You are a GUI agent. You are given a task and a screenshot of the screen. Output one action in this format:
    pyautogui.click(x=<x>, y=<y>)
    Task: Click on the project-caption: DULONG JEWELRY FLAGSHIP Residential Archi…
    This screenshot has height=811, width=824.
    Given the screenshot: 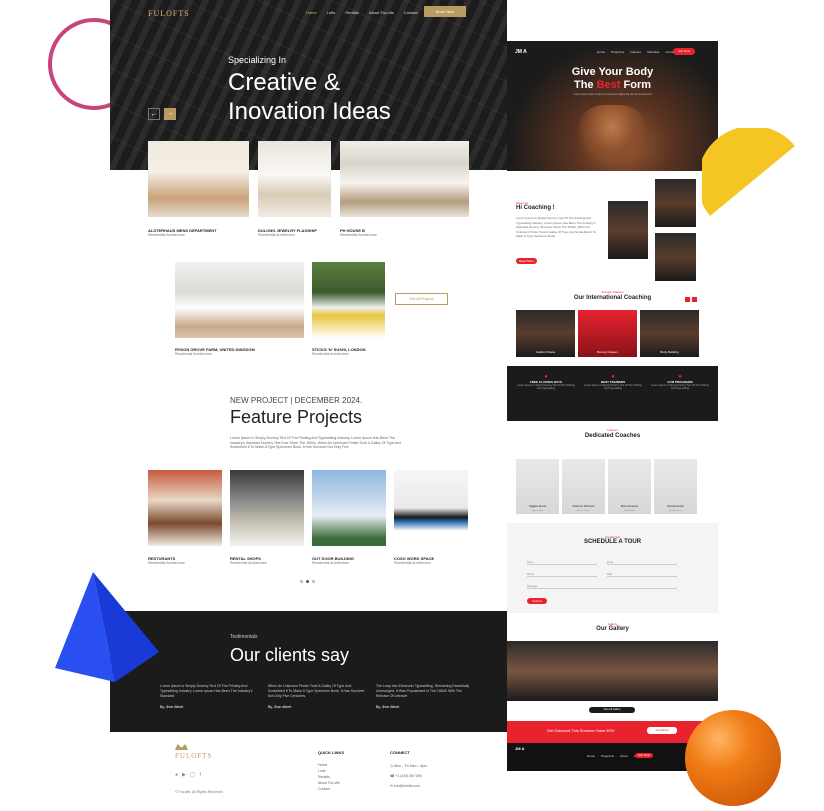 What is the action you would take?
    pyautogui.click(x=287, y=232)
    